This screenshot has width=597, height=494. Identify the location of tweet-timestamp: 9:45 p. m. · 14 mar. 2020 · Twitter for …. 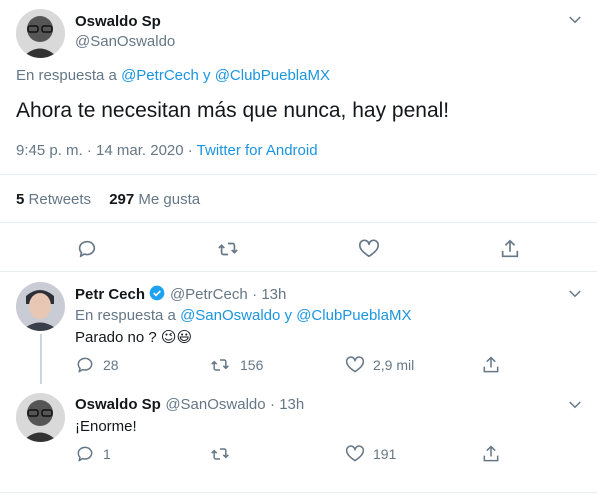
(167, 150).